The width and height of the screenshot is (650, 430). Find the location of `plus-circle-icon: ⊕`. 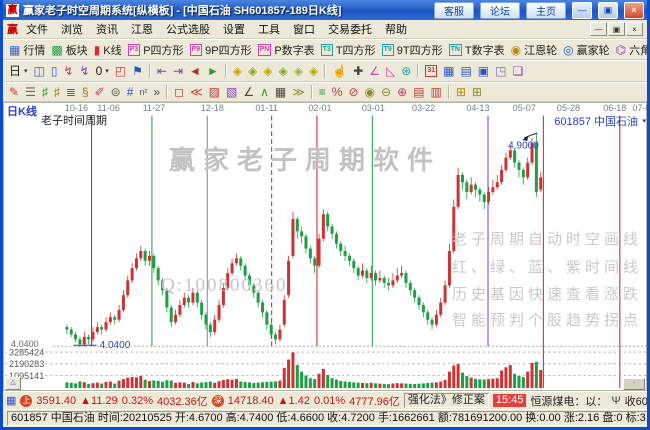

plus-circle-icon: ⊕ is located at coordinates (402, 92).